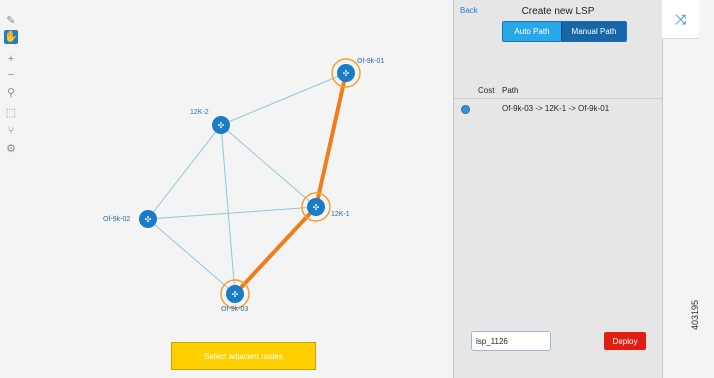 Image resolution: width=714 pixels, height=378 pixels. I want to click on highlighted-link-of9k03-12k1, so click(275, 250).